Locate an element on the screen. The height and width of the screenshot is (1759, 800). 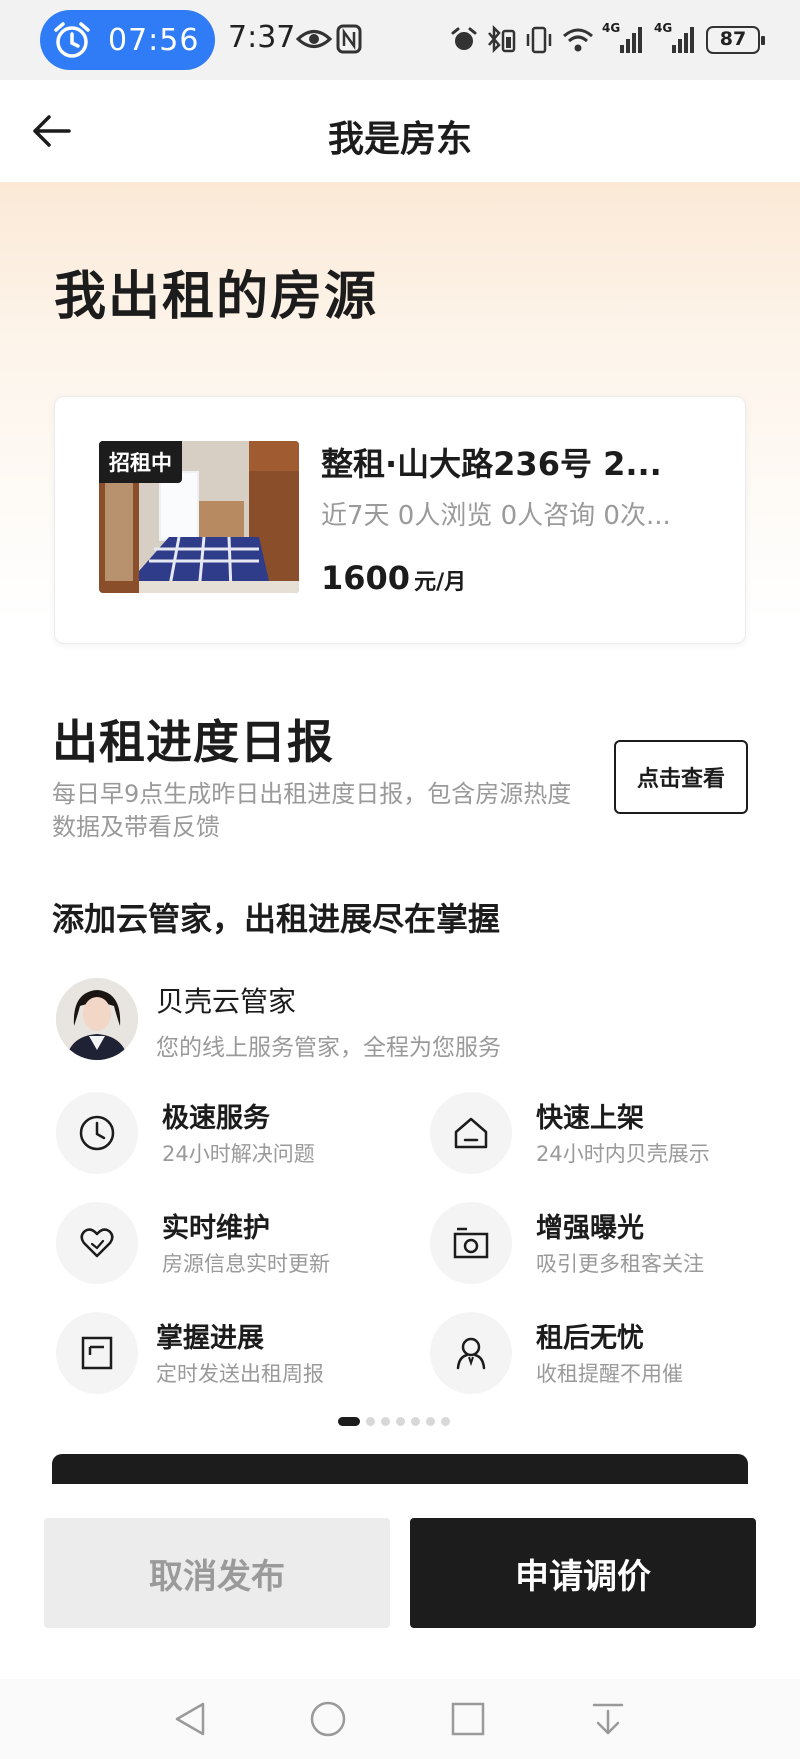
feature-item: 快速上架 24小时内贝壳展示 is located at coordinates (590, 1133).